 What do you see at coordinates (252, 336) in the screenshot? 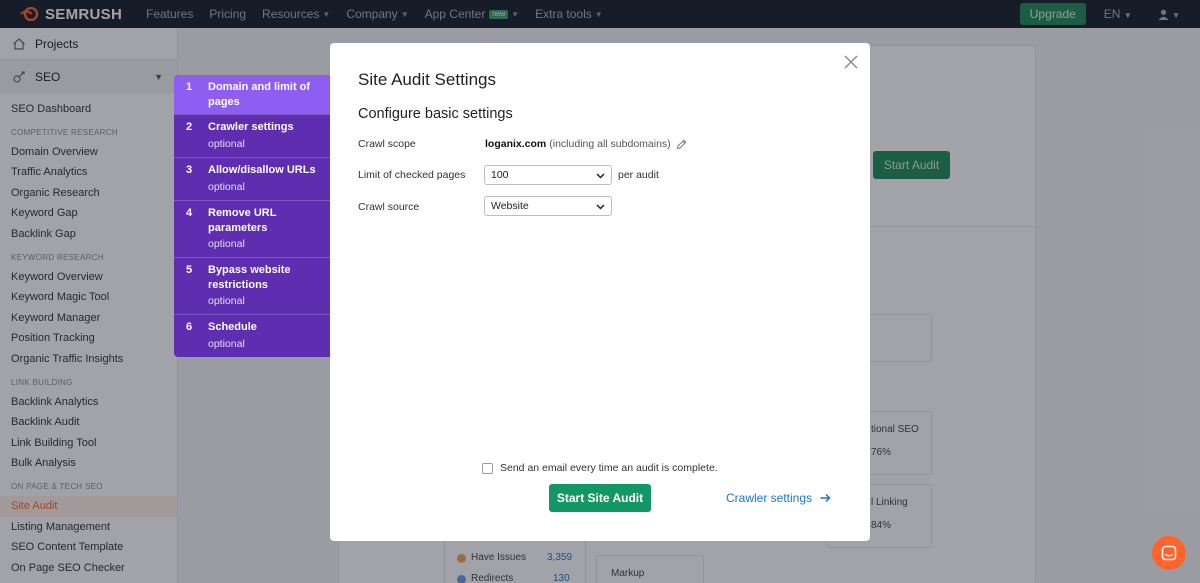
I see `step-schedule: 6 Schedule optional` at bounding box center [252, 336].